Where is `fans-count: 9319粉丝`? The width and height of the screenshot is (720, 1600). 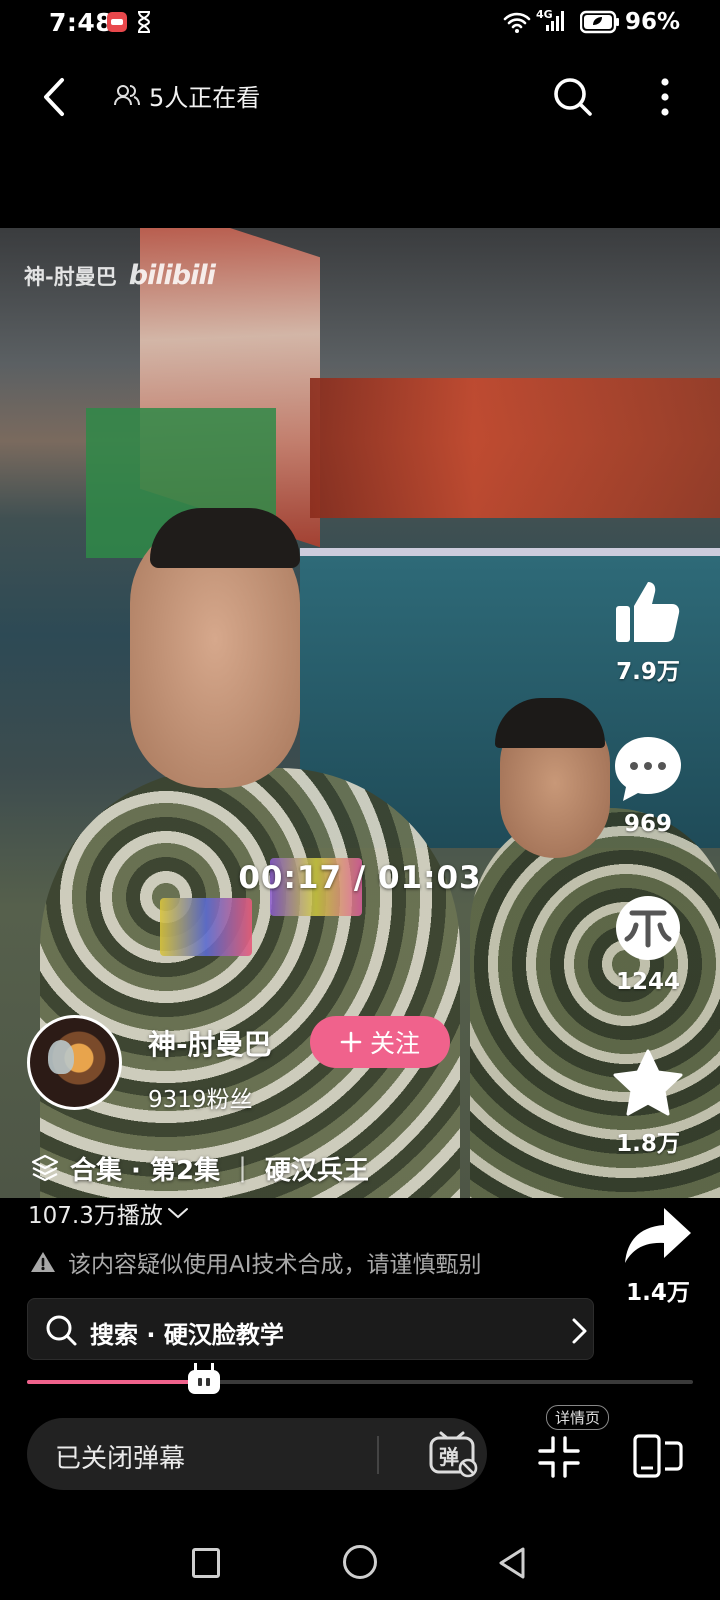
fans-count: 9319粉丝 is located at coordinates (200, 1100).